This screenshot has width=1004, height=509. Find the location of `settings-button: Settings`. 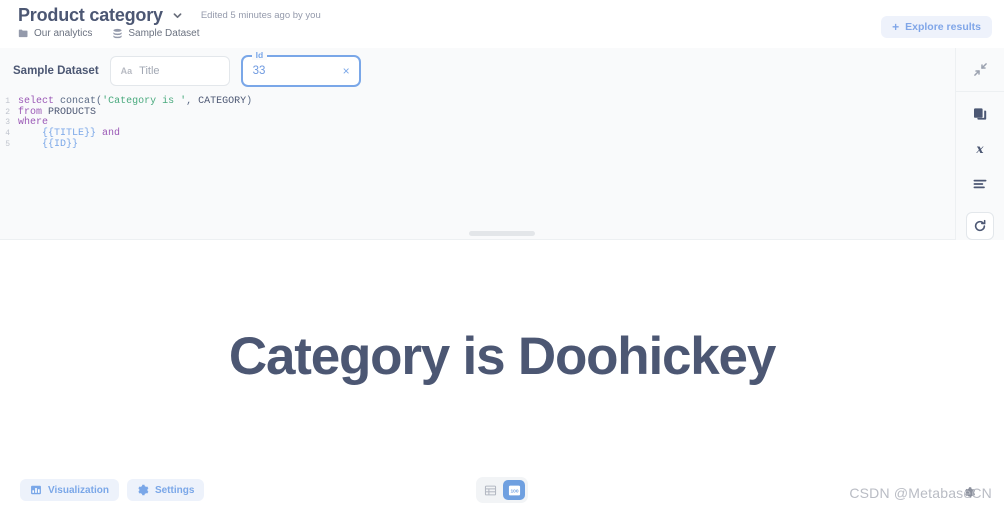

settings-button: Settings is located at coordinates (165, 490).